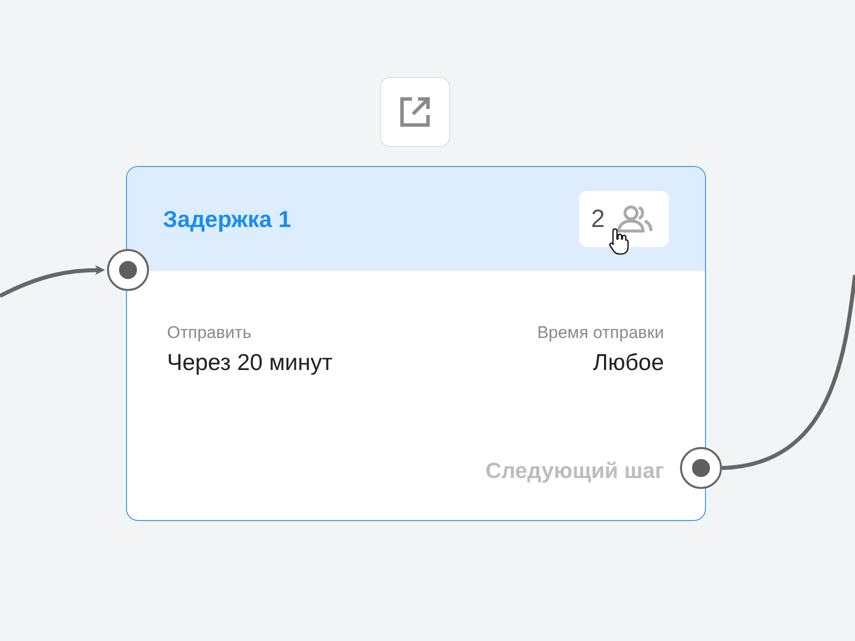 The image size is (855, 641). Describe the element at coordinates (128, 270) in the screenshot. I see `input-port` at that location.